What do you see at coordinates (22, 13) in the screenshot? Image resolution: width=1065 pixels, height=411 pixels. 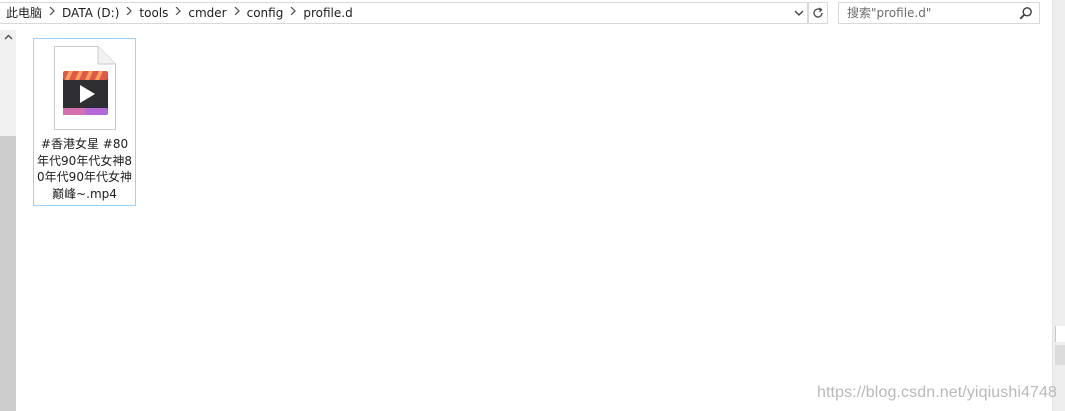 I see `breadcrumb-item-this-pc: 此电脑` at bounding box center [22, 13].